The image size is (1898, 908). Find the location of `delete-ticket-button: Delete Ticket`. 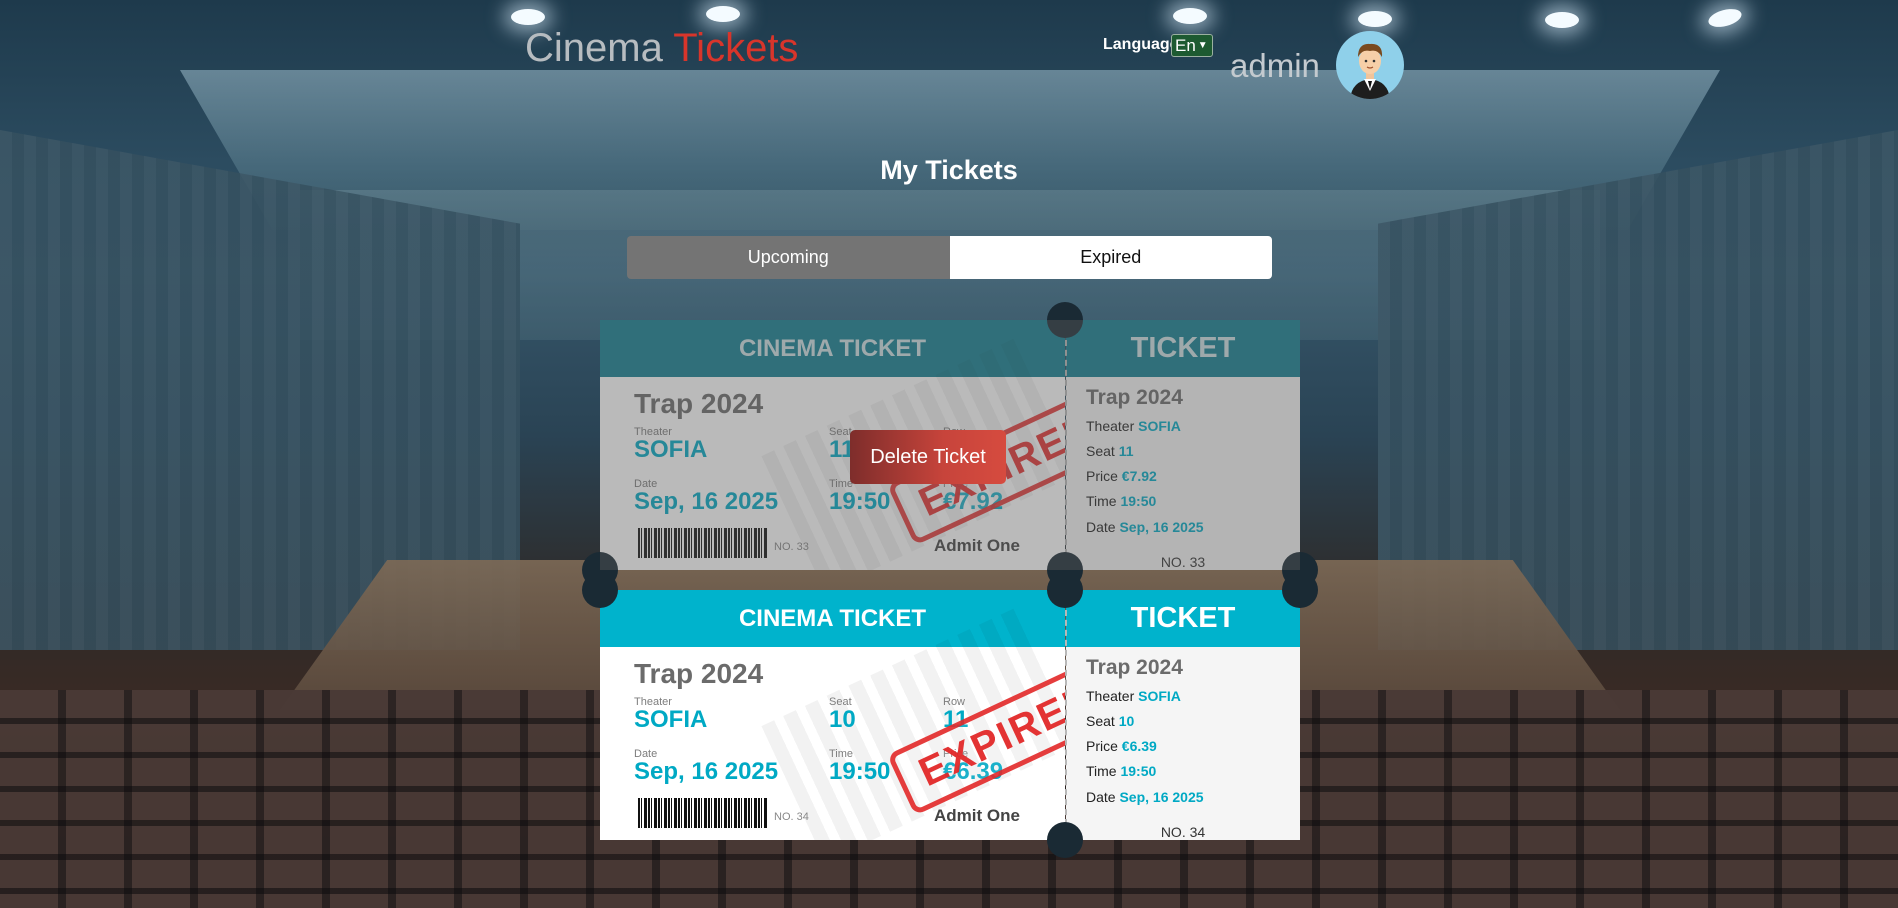

delete-ticket-button: Delete Ticket is located at coordinates (928, 457).